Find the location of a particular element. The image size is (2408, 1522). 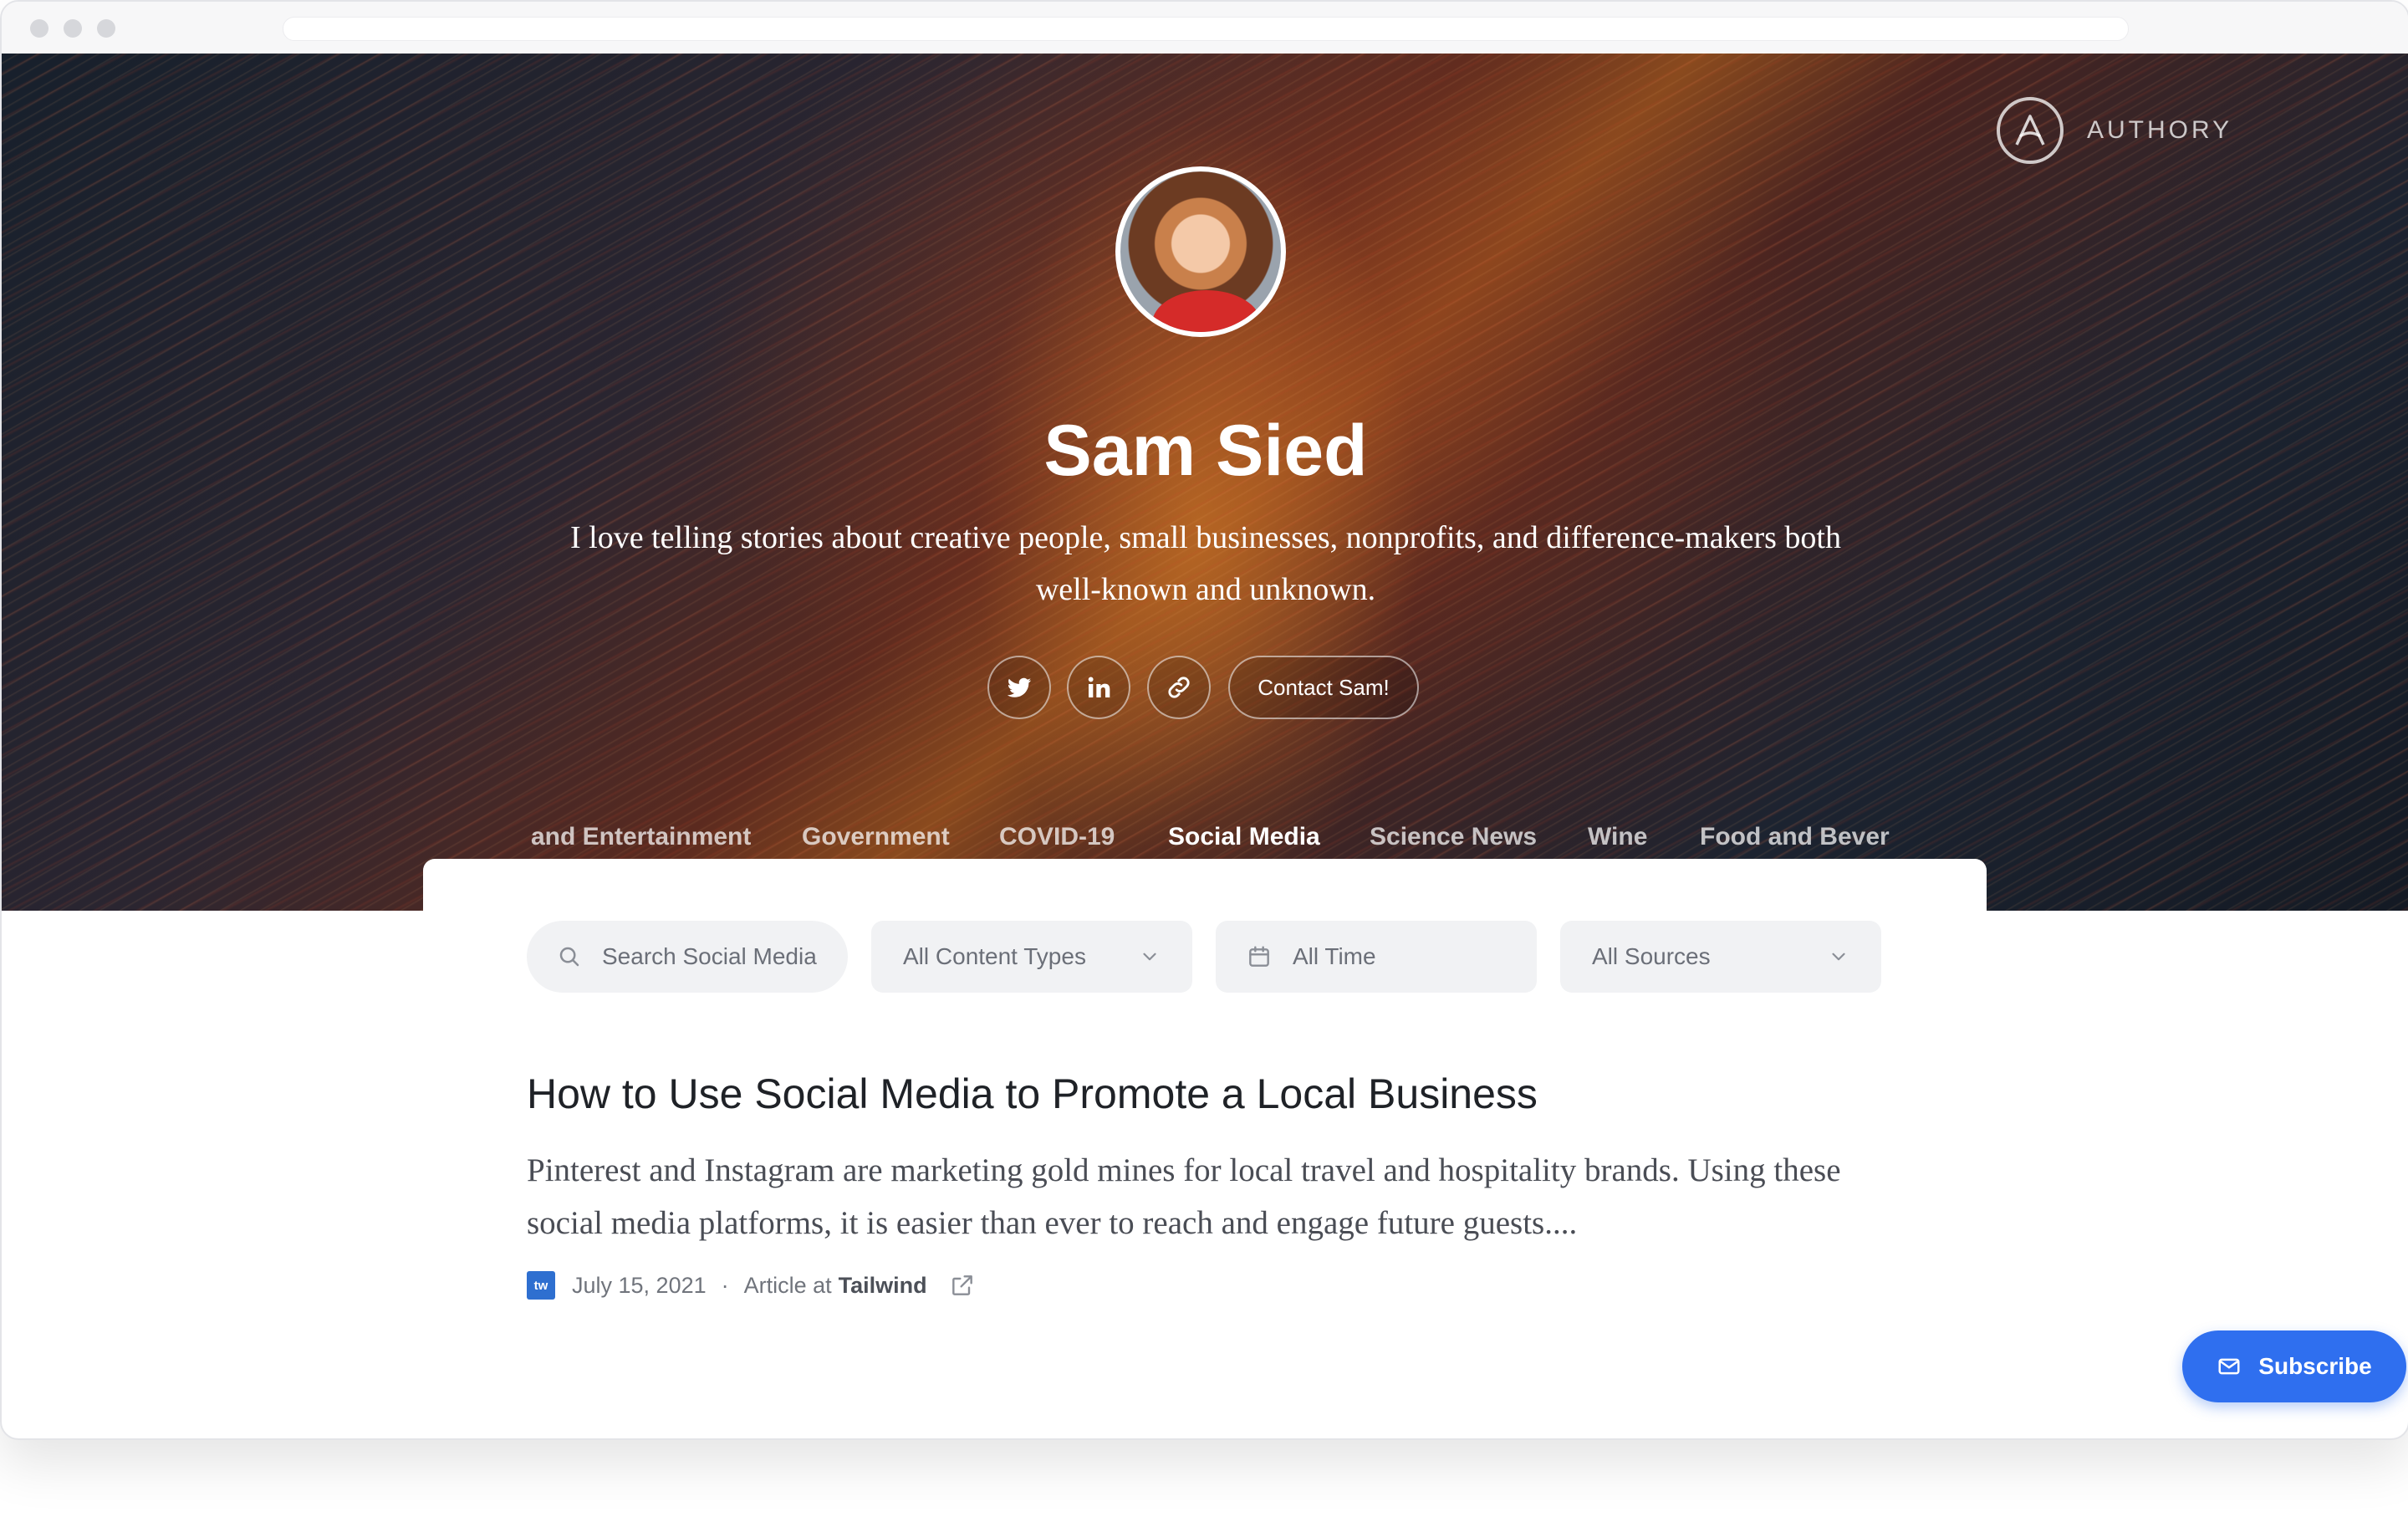

profile-name: Sam Sied is located at coordinates (1205, 451).